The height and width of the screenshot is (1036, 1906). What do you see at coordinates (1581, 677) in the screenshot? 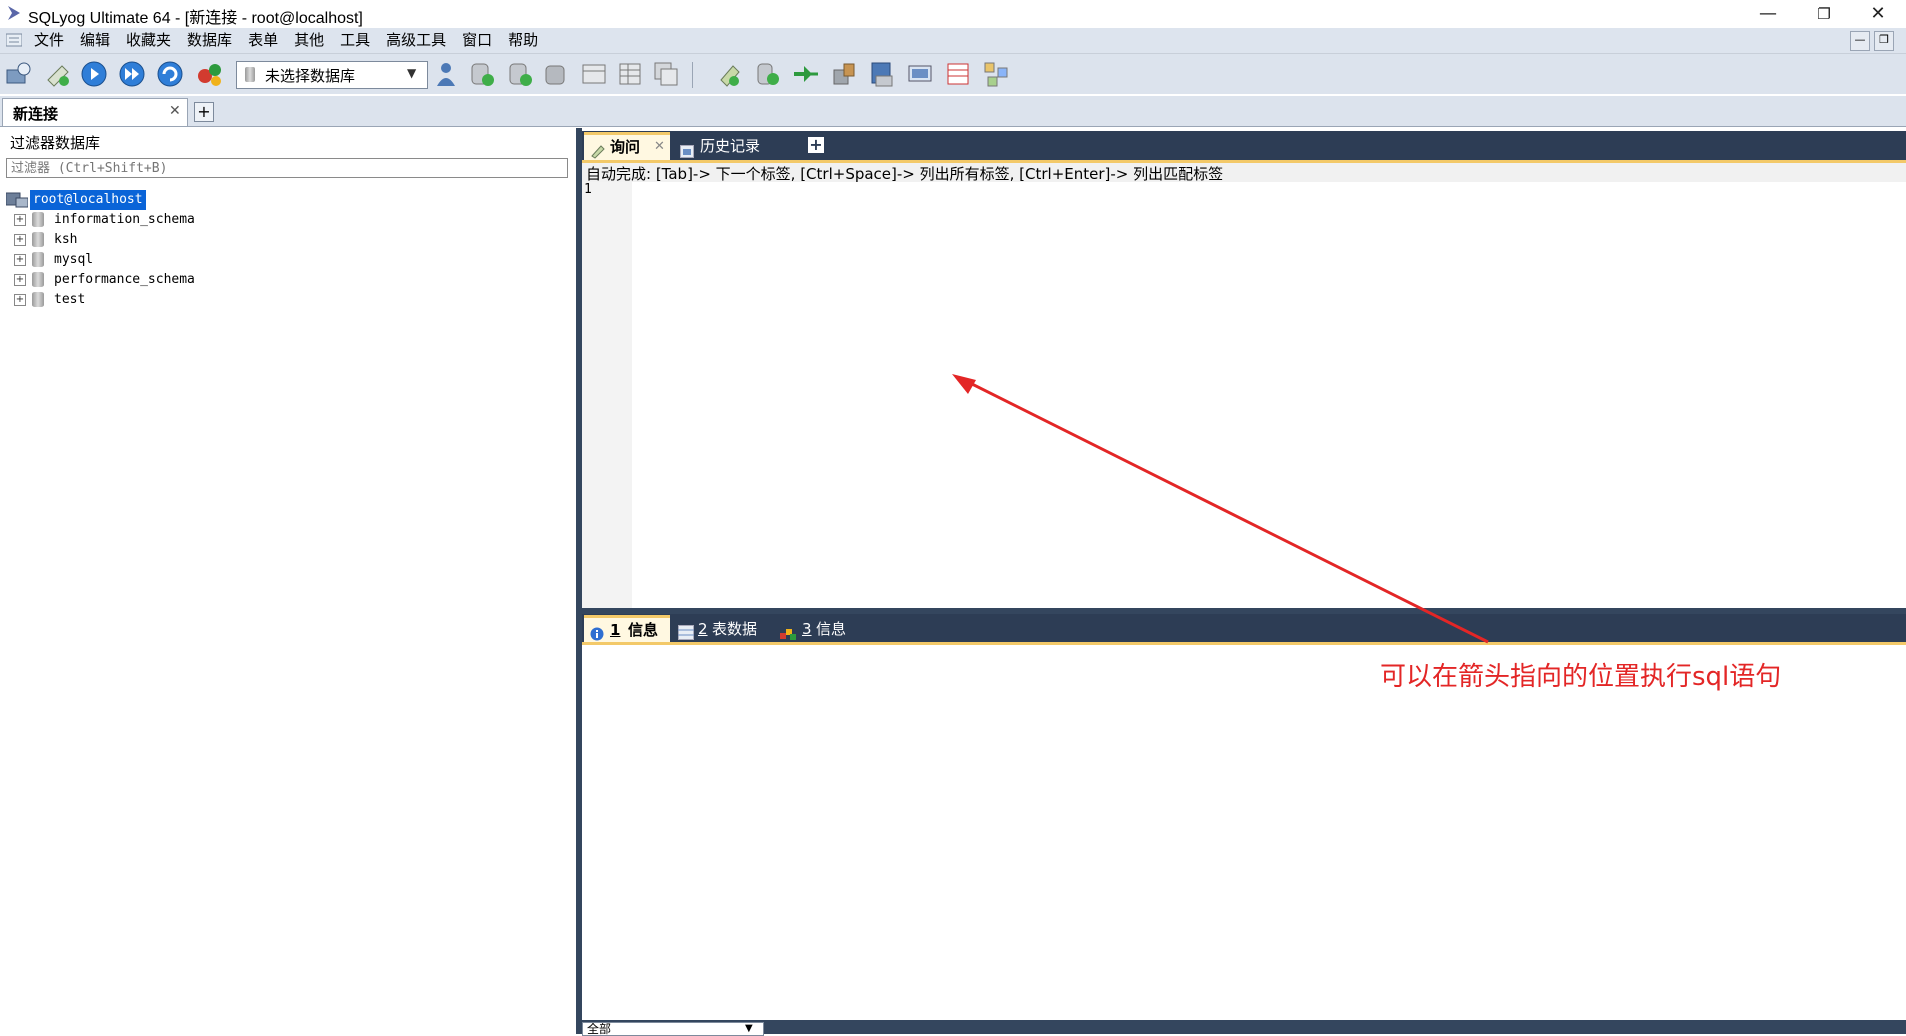
I see `annotation-text: 可以在箭头指向的位置执行sql语句` at bounding box center [1581, 677].